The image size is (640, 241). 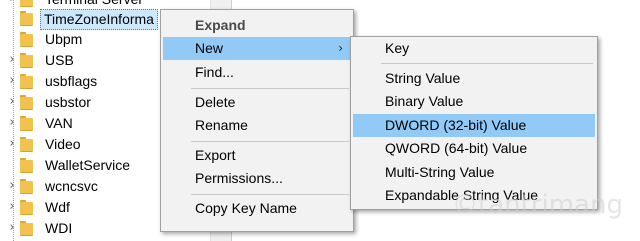 What do you see at coordinates (257, 155) in the screenshot?
I see `menu-item-export: Export` at bounding box center [257, 155].